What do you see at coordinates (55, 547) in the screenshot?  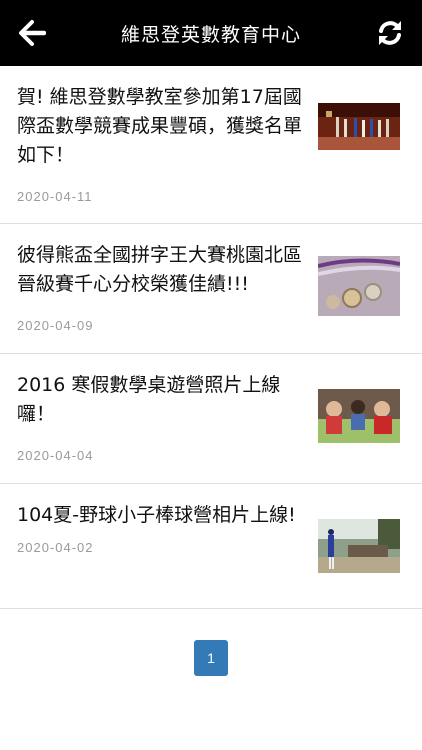 I see `article-date: 2020-04-02` at bounding box center [55, 547].